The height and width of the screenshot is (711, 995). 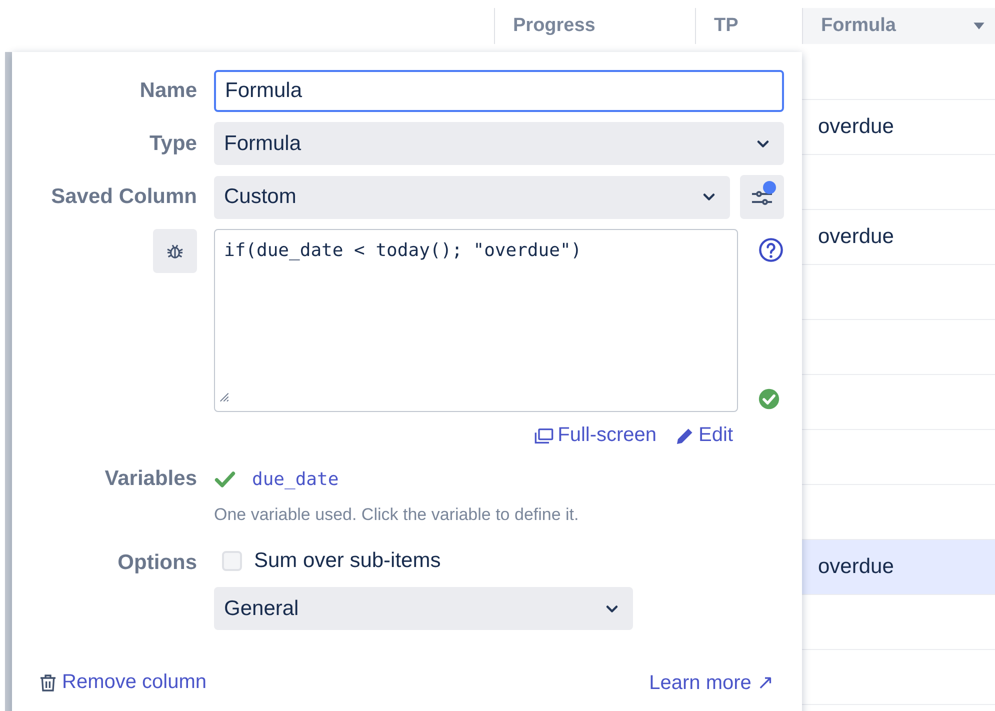 What do you see at coordinates (175, 251) in the screenshot?
I see `debug-button` at bounding box center [175, 251].